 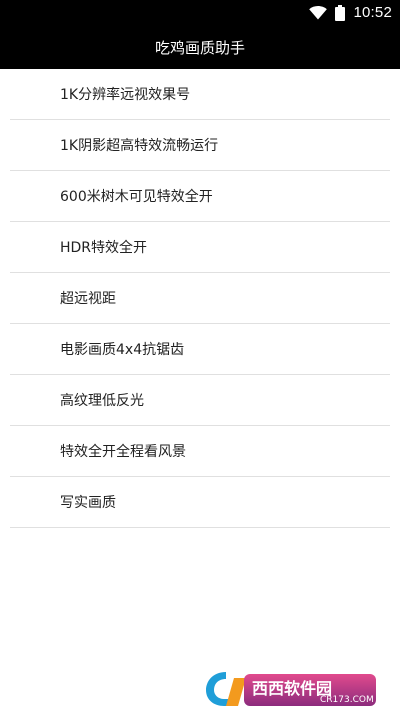 I want to click on list-item: 特效全开全程看风景, so click(x=200, y=451).